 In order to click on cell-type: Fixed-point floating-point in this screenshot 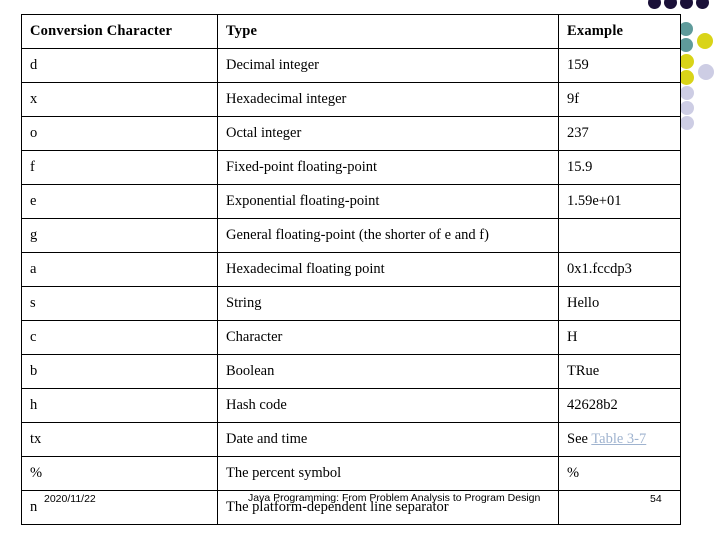, I will do `click(388, 167)`.